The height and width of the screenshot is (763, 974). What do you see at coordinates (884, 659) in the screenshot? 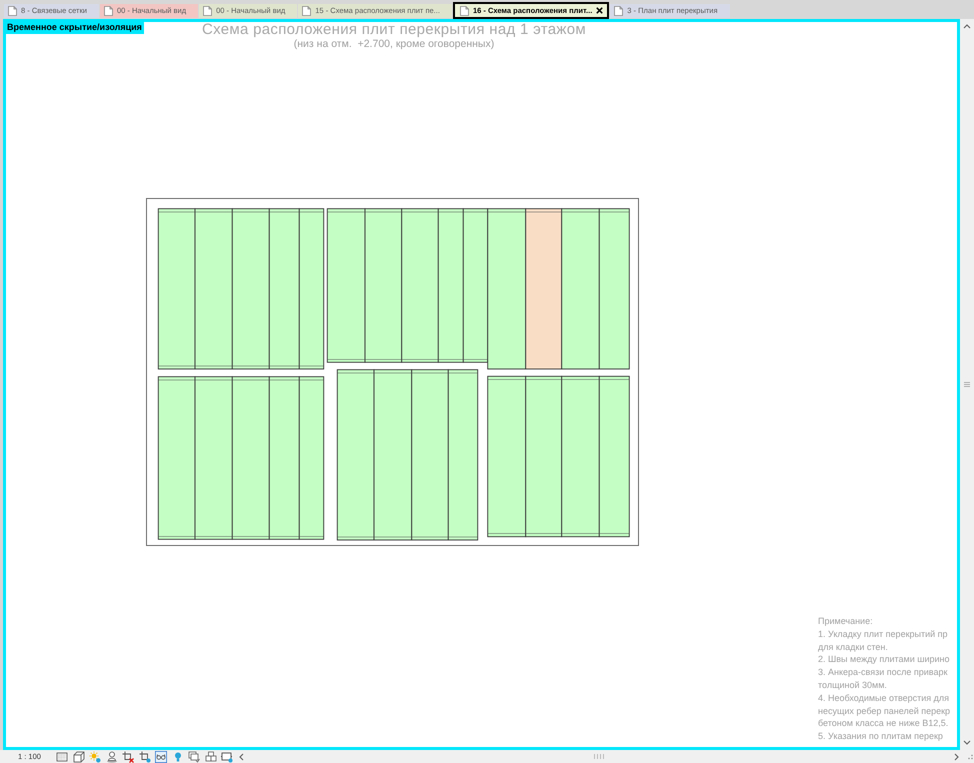
I see `note-line: 2. Швы между плитами ширино` at bounding box center [884, 659].